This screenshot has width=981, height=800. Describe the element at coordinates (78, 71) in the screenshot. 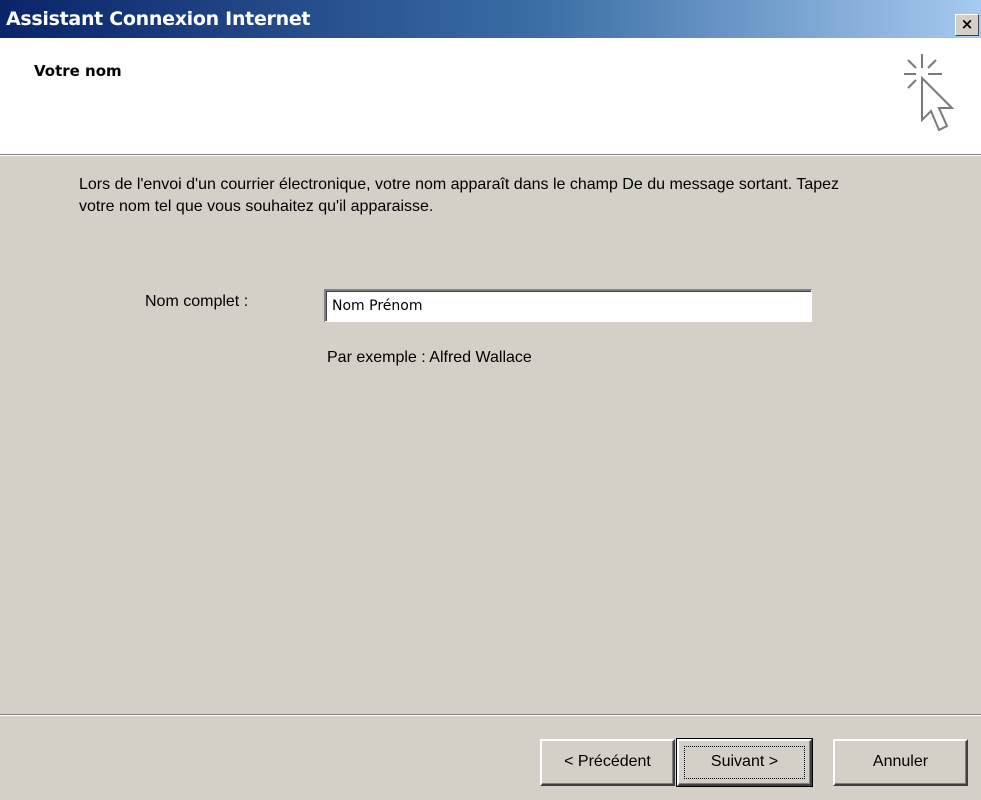

I see `page-title: Votre nom` at that location.